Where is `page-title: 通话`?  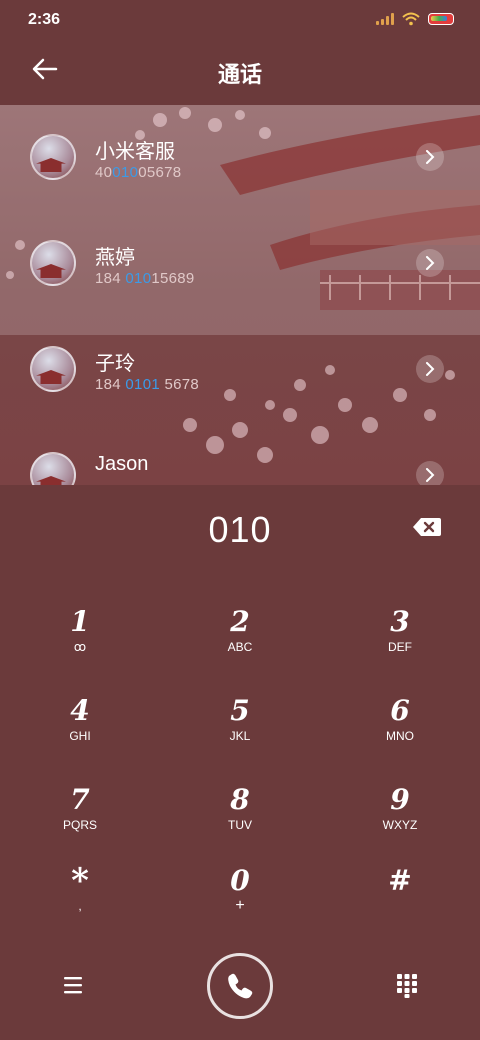 page-title: 通话 is located at coordinates (239, 74).